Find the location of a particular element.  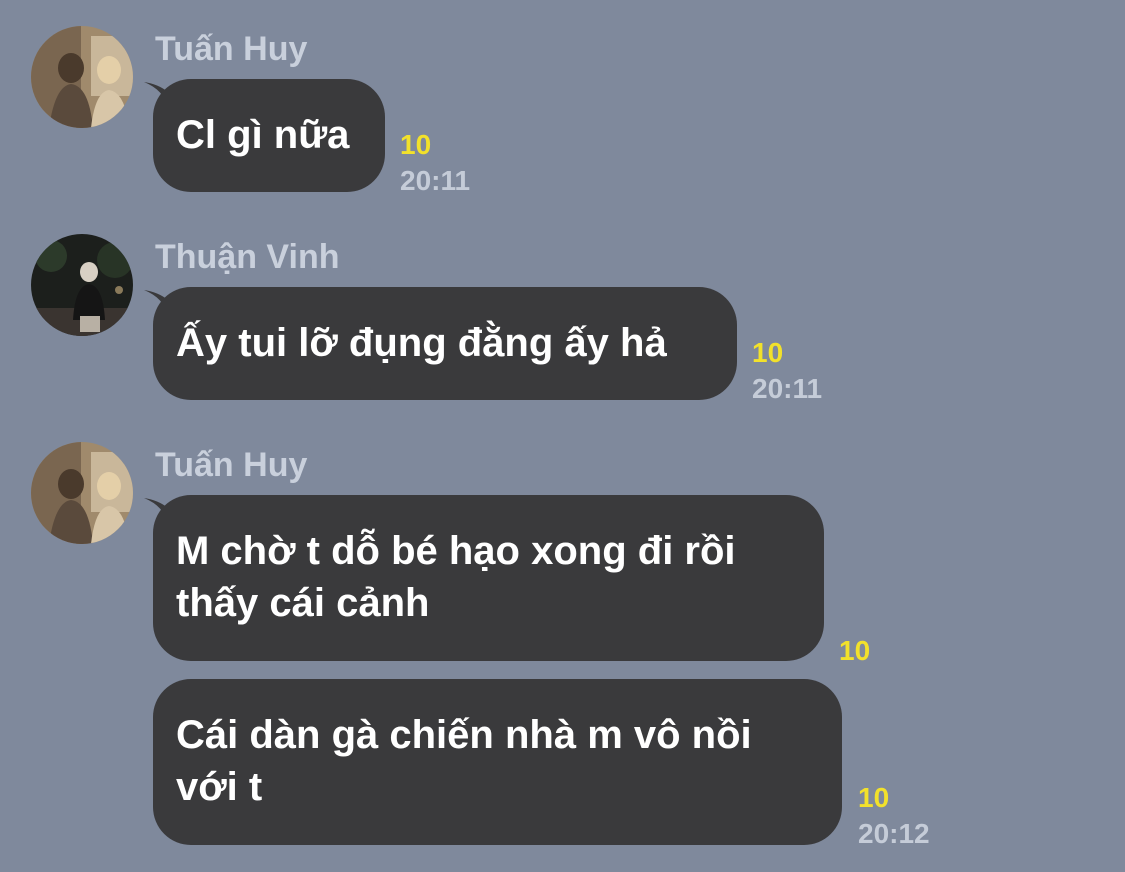

message-text-line: Cái dàn gà chiến nhà m vô nồi is located at coordinates (464, 735).